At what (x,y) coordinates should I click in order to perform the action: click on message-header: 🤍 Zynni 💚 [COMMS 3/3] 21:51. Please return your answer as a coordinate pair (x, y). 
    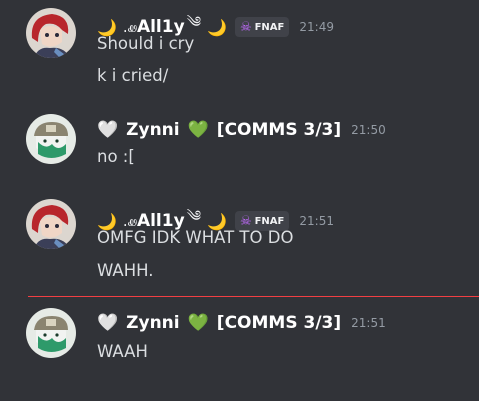
    Looking at the image, I should click on (241, 323).